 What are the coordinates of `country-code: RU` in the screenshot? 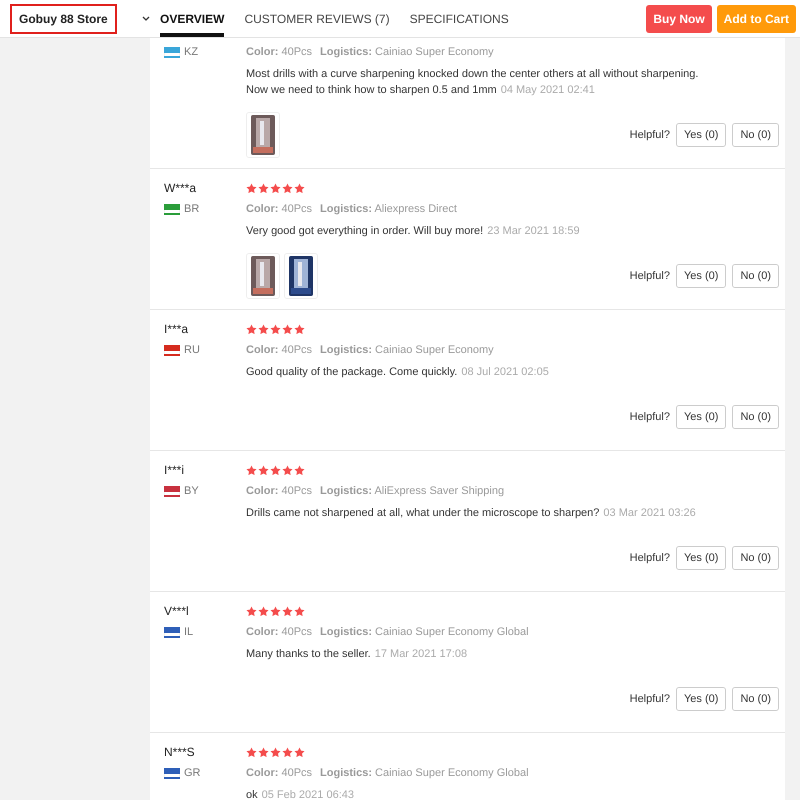 It's located at (192, 350).